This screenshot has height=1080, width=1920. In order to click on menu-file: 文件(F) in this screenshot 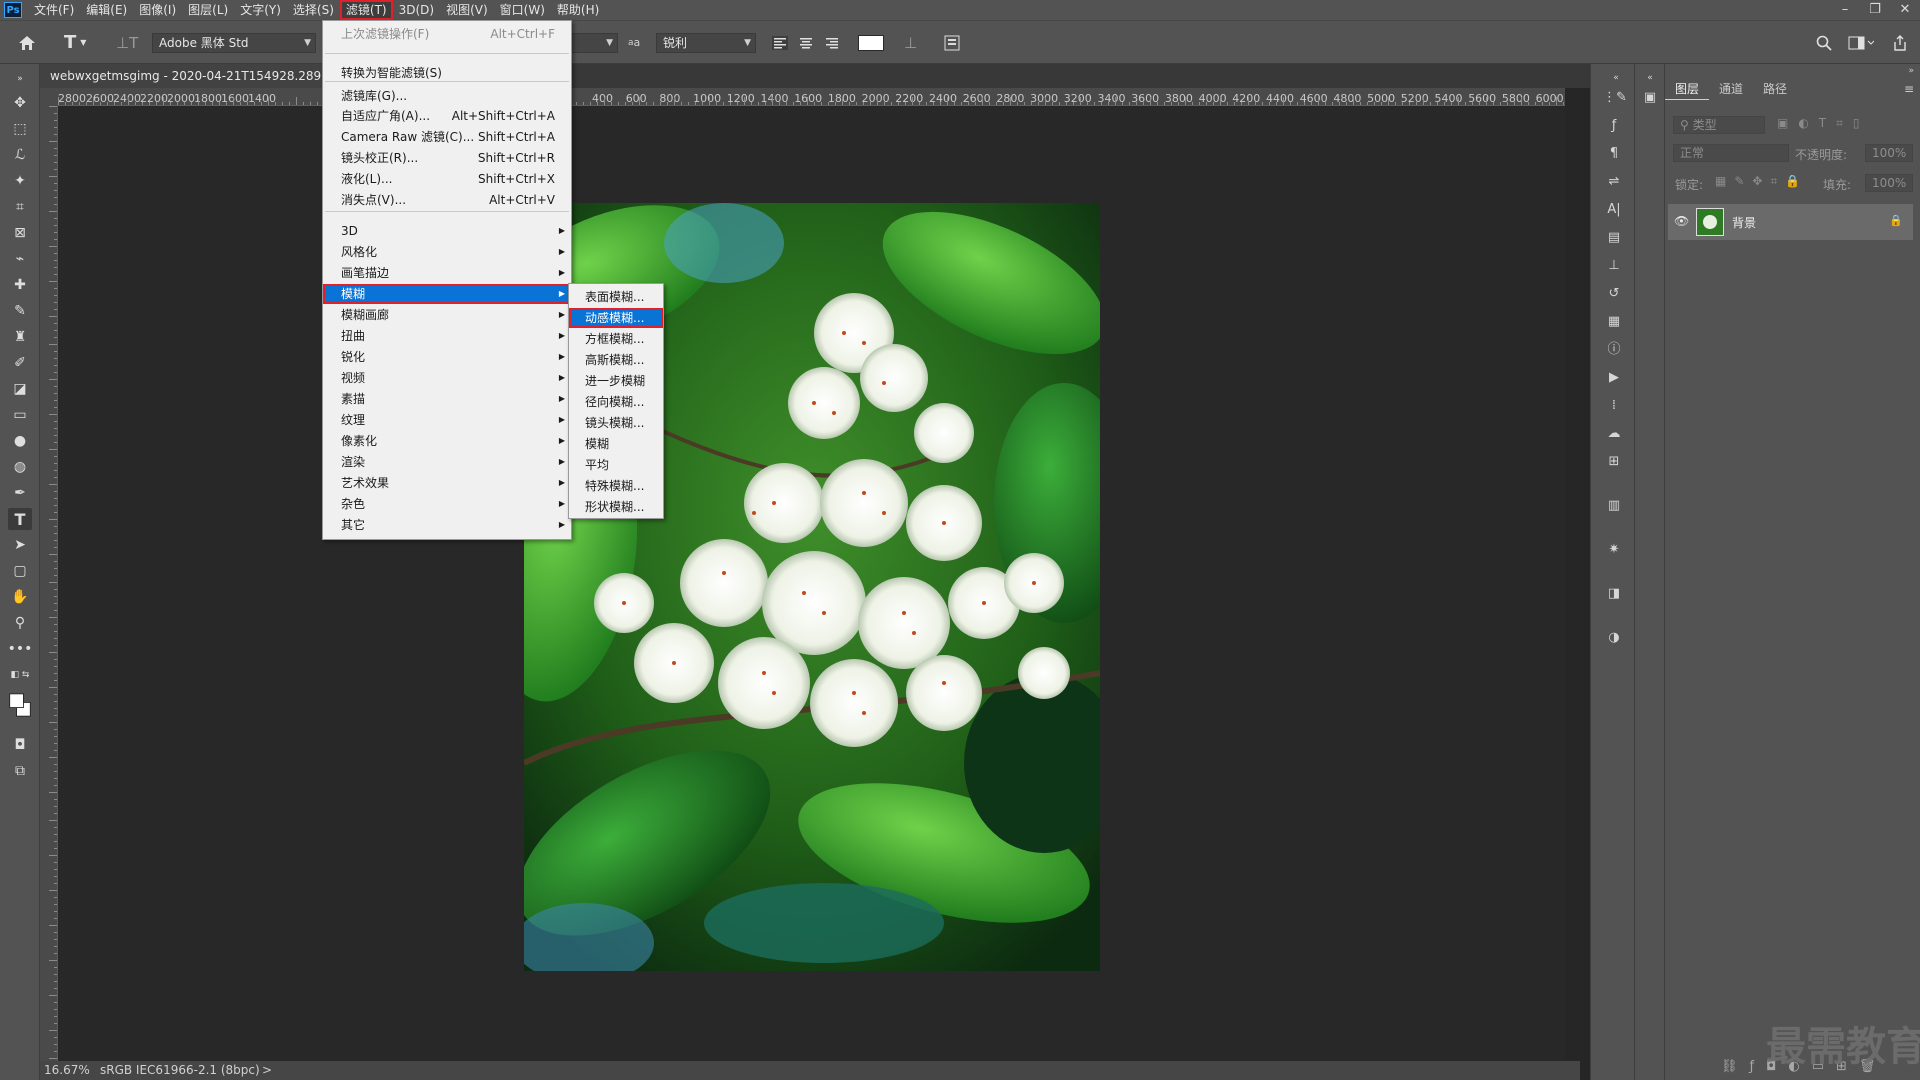, I will do `click(54, 10)`.